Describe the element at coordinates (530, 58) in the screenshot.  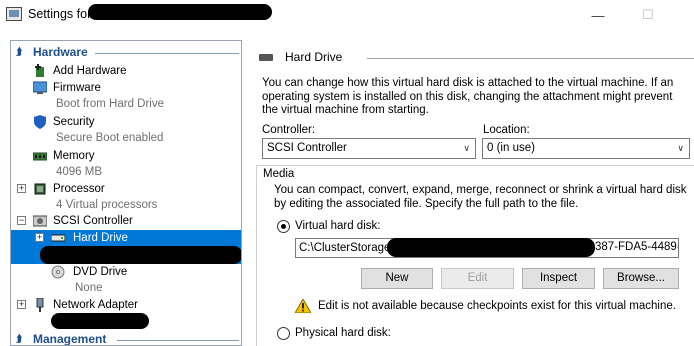
I see `header-divider` at that location.